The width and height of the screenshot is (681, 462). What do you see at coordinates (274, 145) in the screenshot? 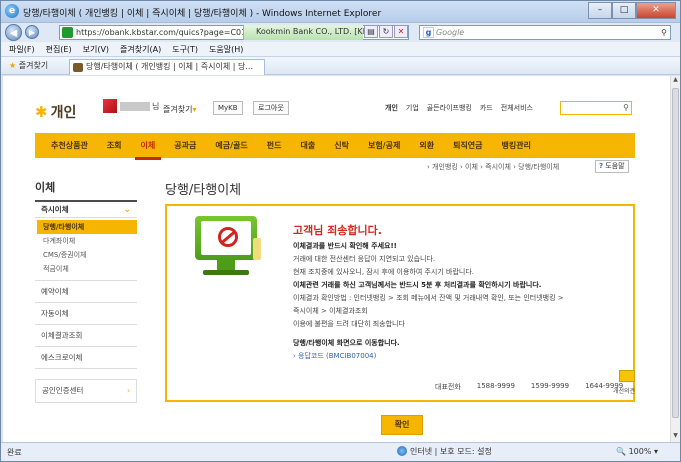
I see `gnb-fund: 펀드` at bounding box center [274, 145].